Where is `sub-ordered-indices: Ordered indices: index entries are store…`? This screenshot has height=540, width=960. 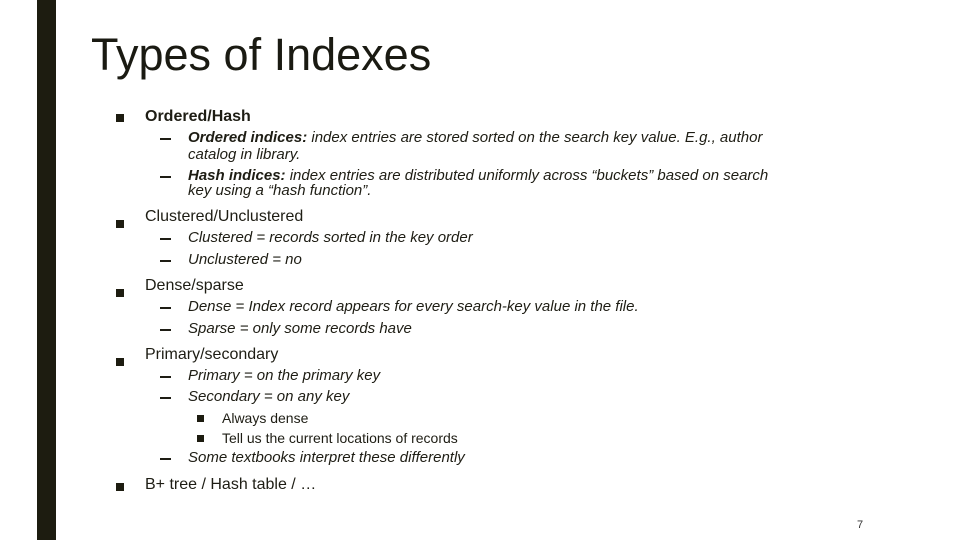 sub-ordered-indices: Ordered indices: index entries are store… is located at coordinates (475, 138).